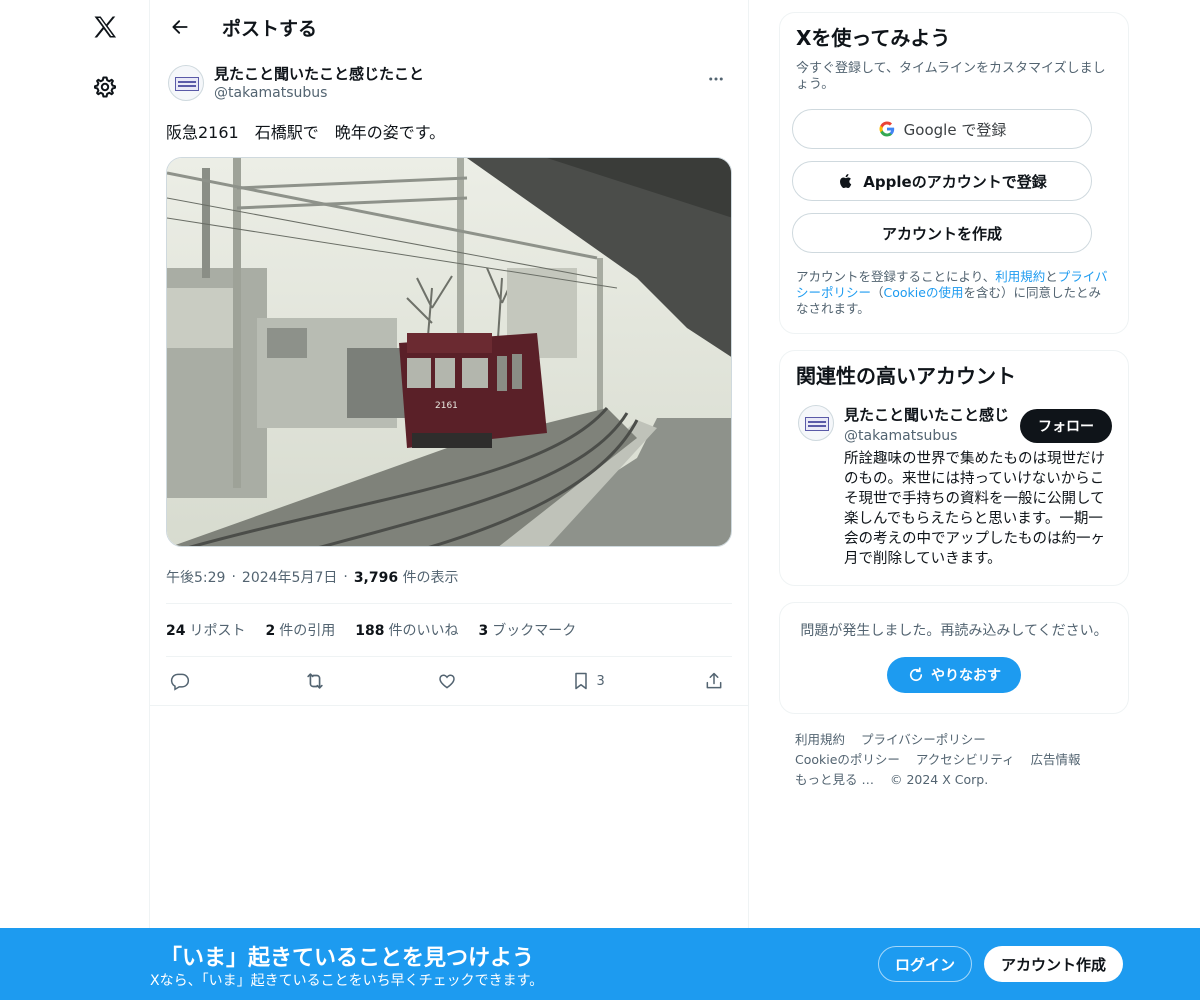 The width and height of the screenshot is (1200, 1000). What do you see at coordinates (965, 759) in the screenshot?
I see `footer-link-accessibility: アクセシビリティ` at bounding box center [965, 759].